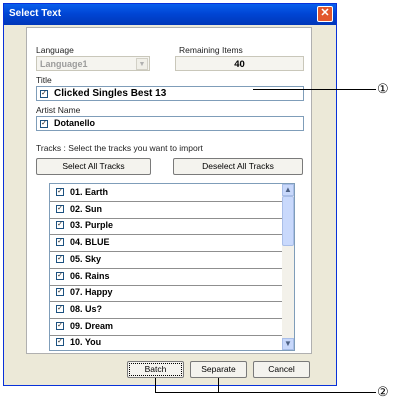  What do you see at coordinates (86, 258) in the screenshot?
I see `track-name: 05. Sky` at bounding box center [86, 258].